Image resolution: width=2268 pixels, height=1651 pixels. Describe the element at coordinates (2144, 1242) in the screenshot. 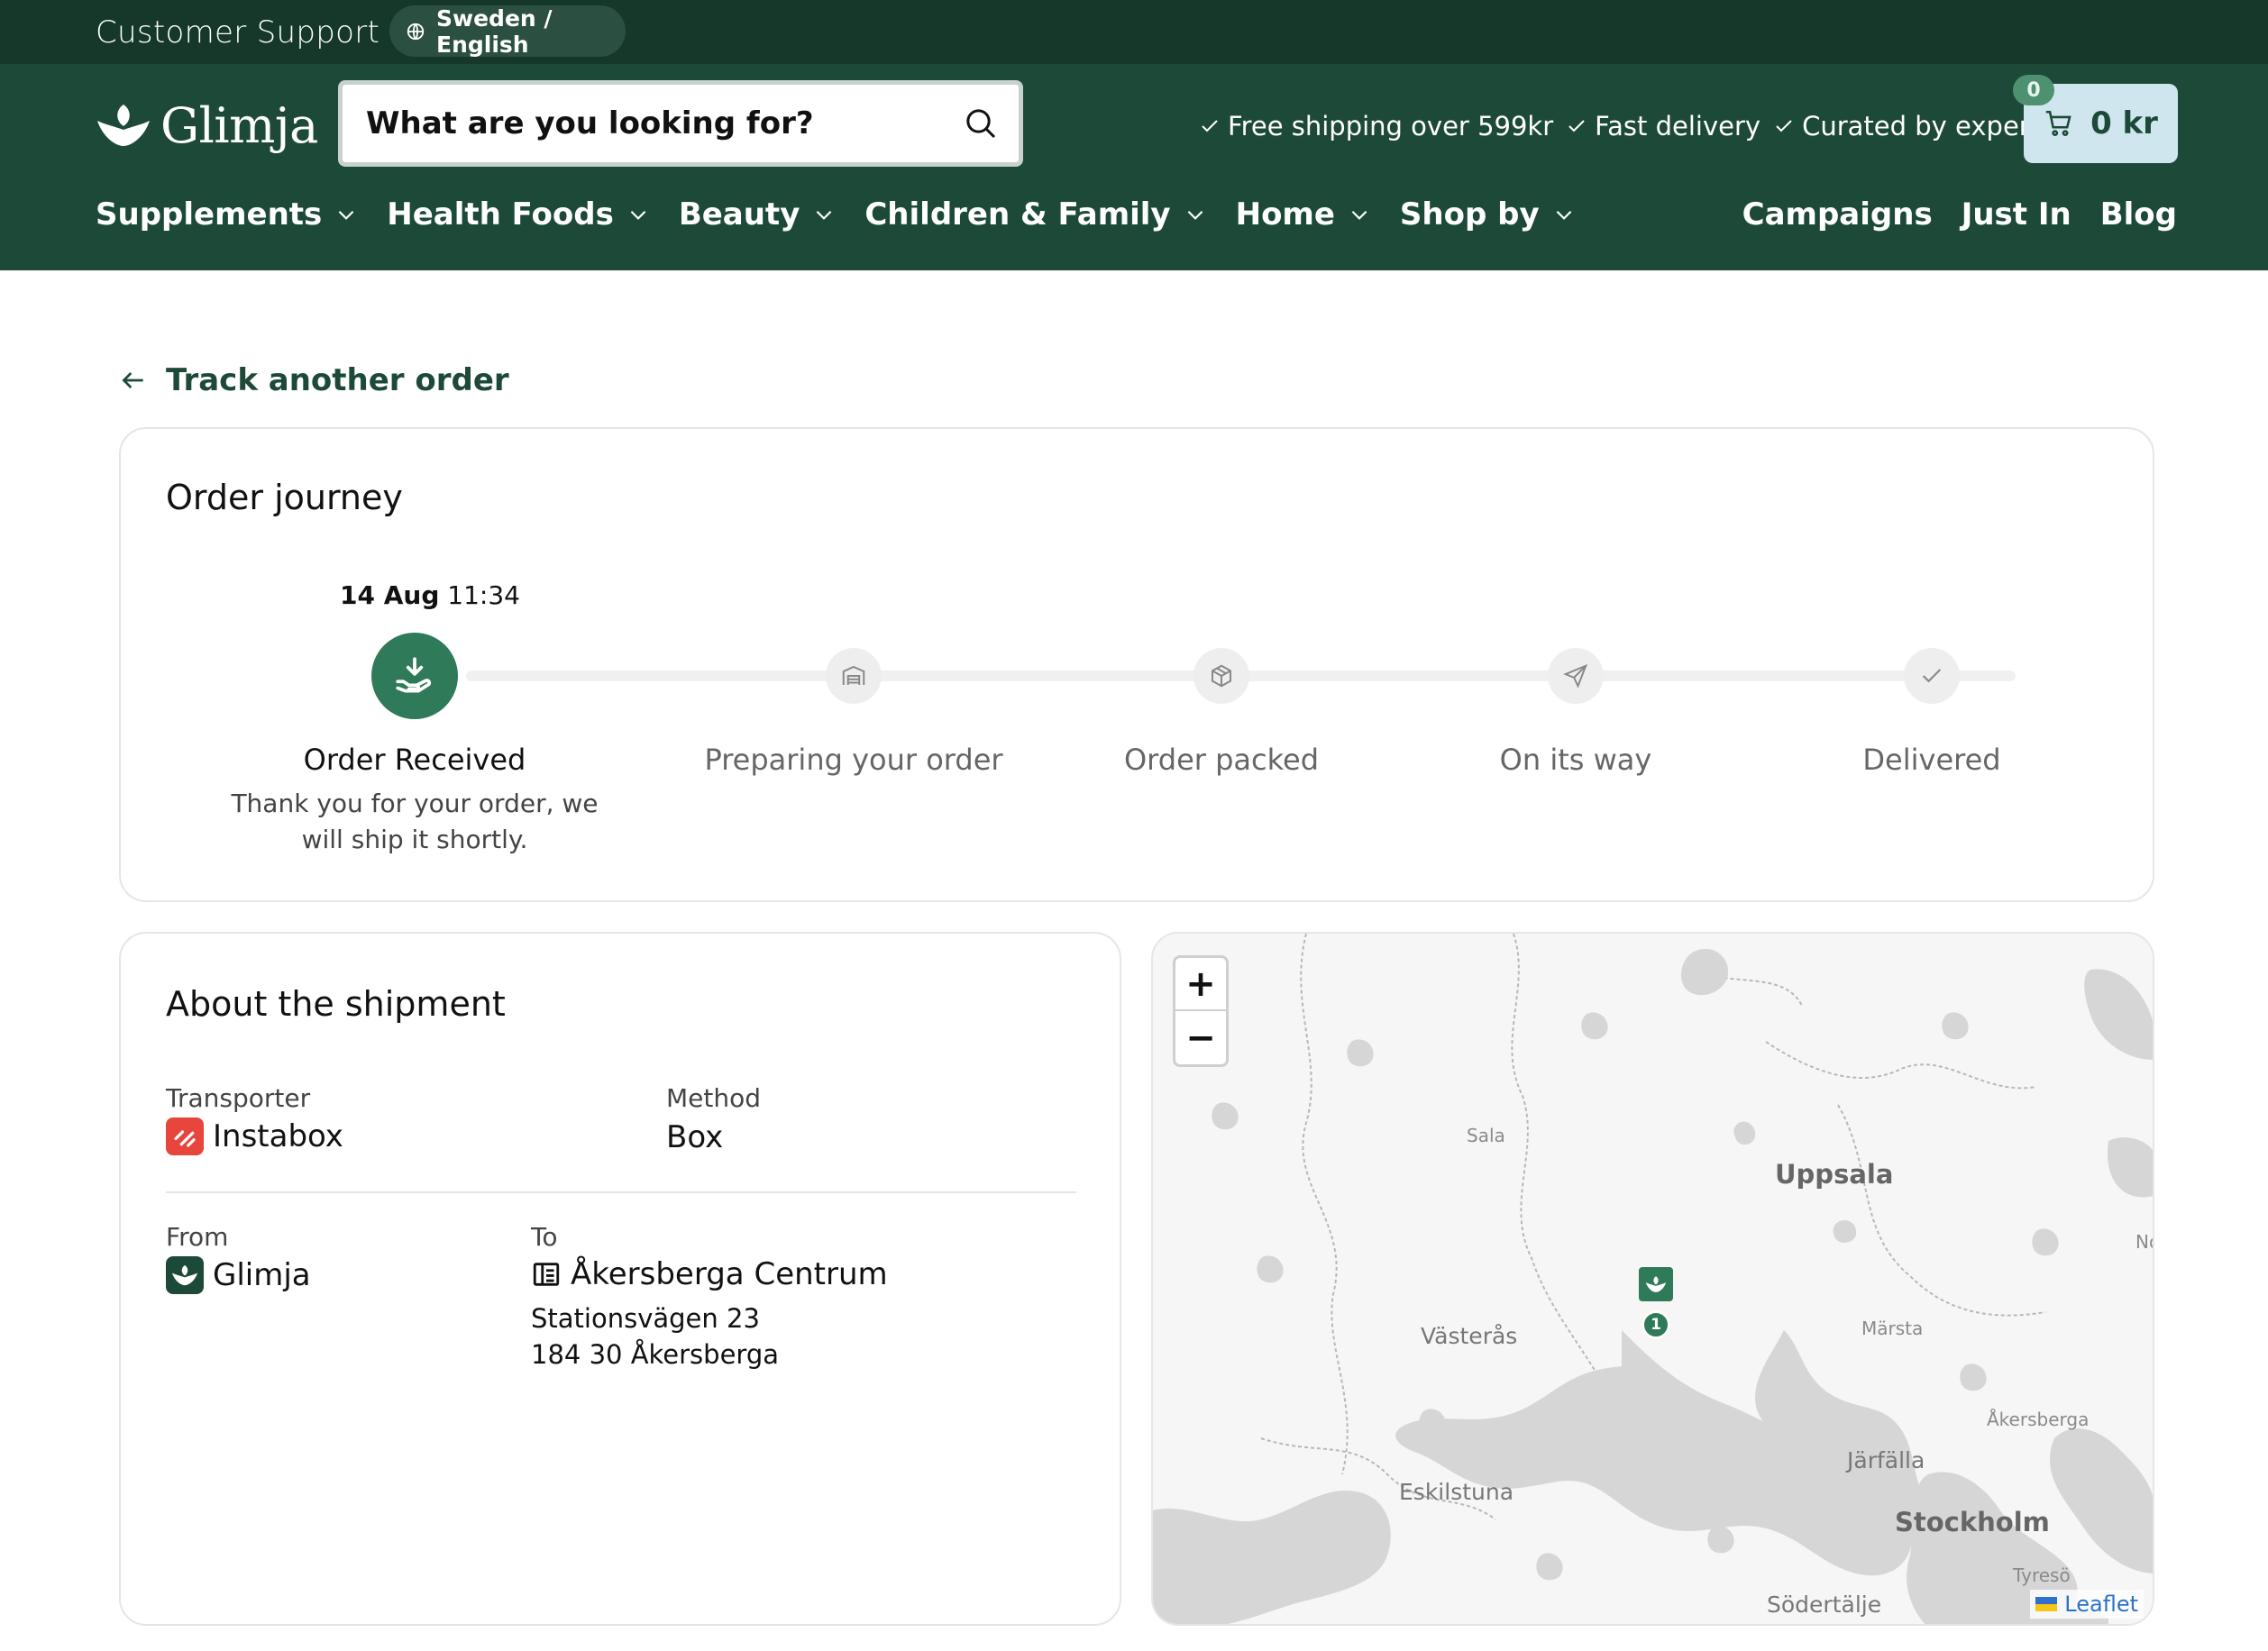

I see `map-label: No` at that location.